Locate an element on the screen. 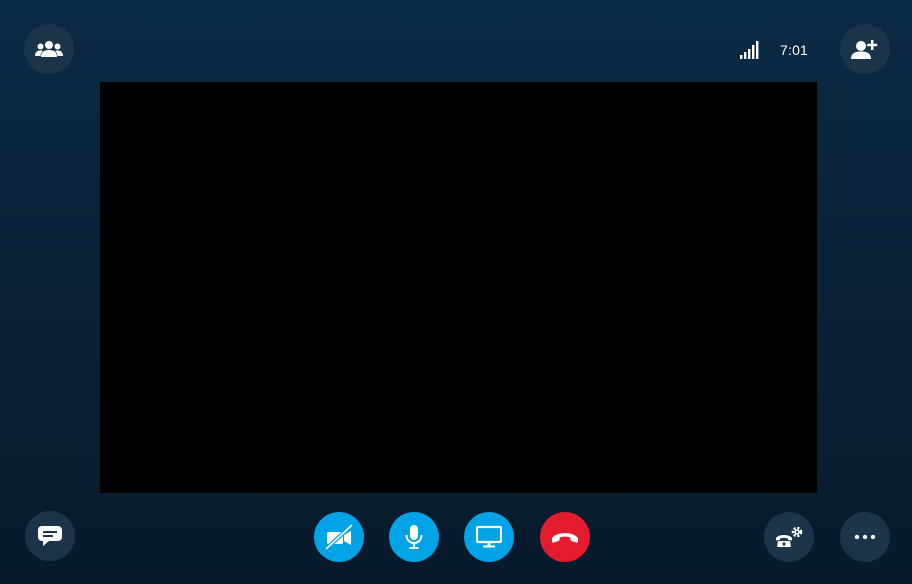 The image size is (912, 584). screen-share-icon is located at coordinates (489, 537).